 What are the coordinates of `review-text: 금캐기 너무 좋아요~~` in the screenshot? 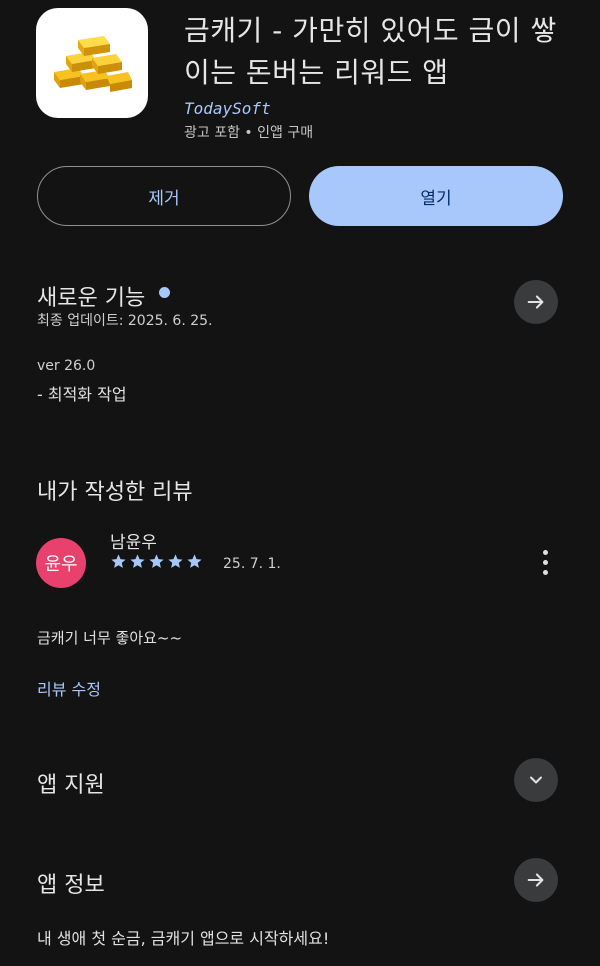 It's located at (110, 638).